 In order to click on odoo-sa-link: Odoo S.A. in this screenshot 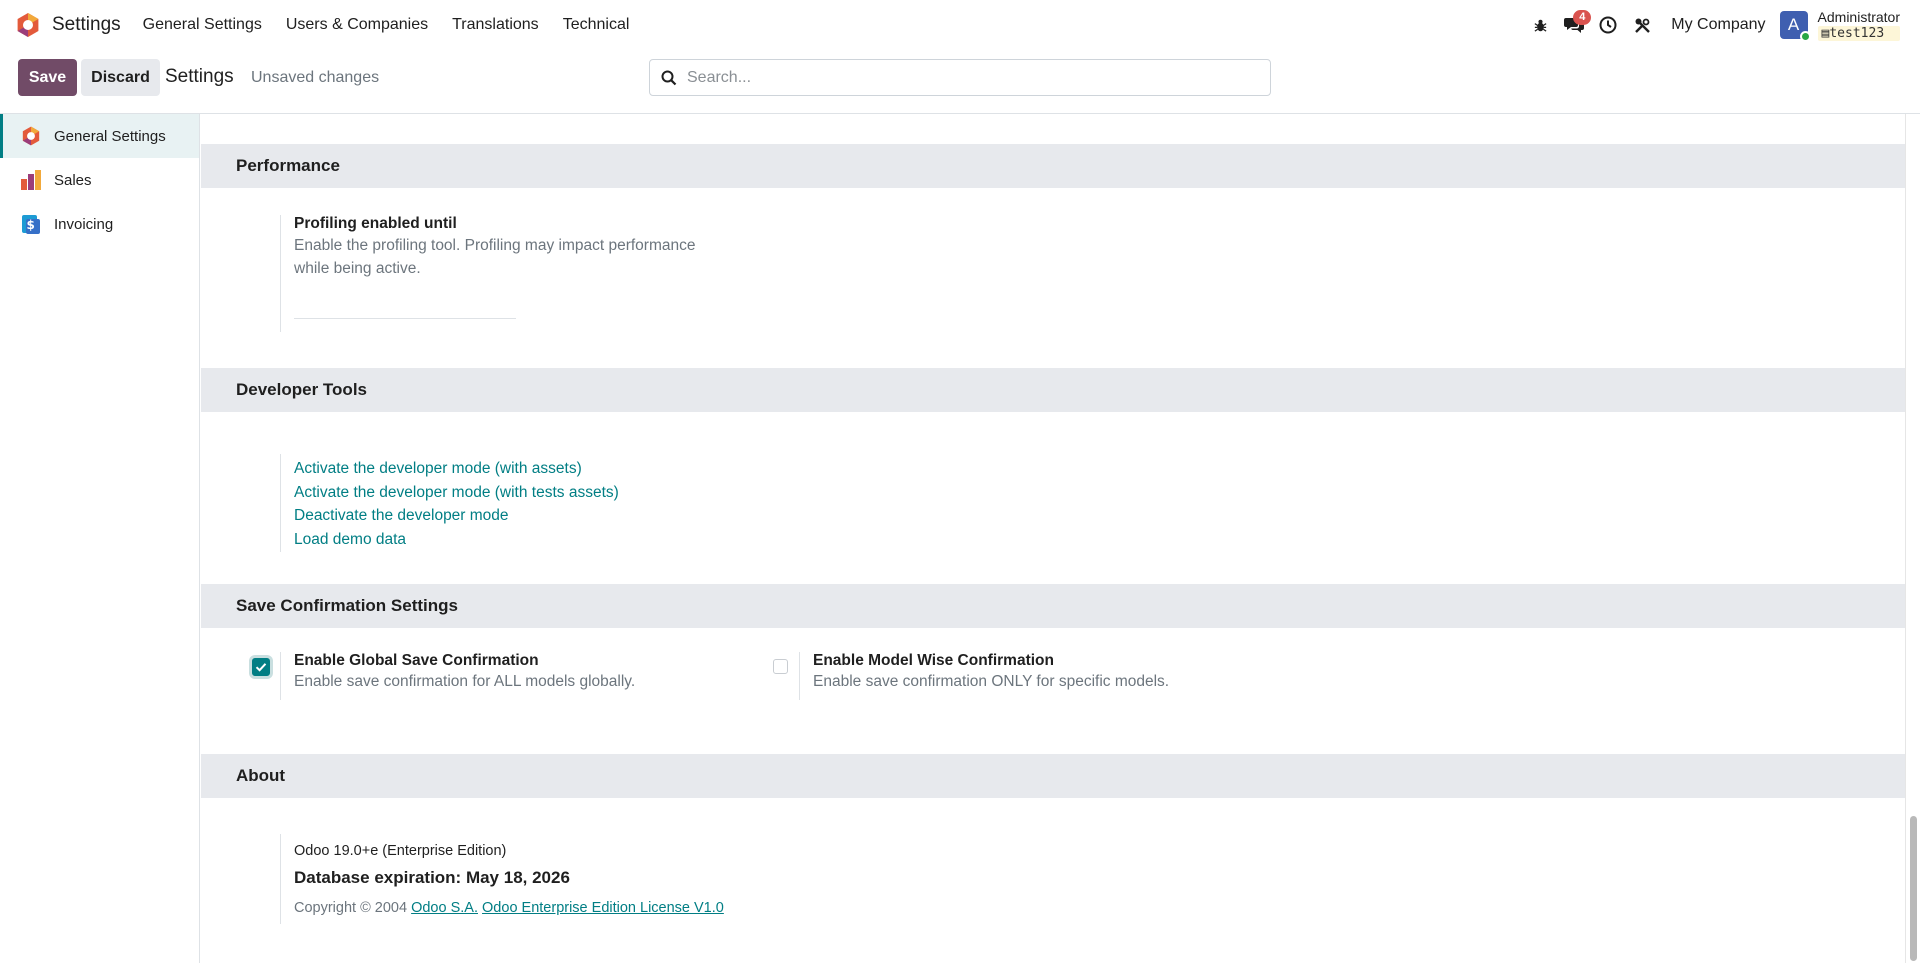, I will do `click(444, 908)`.